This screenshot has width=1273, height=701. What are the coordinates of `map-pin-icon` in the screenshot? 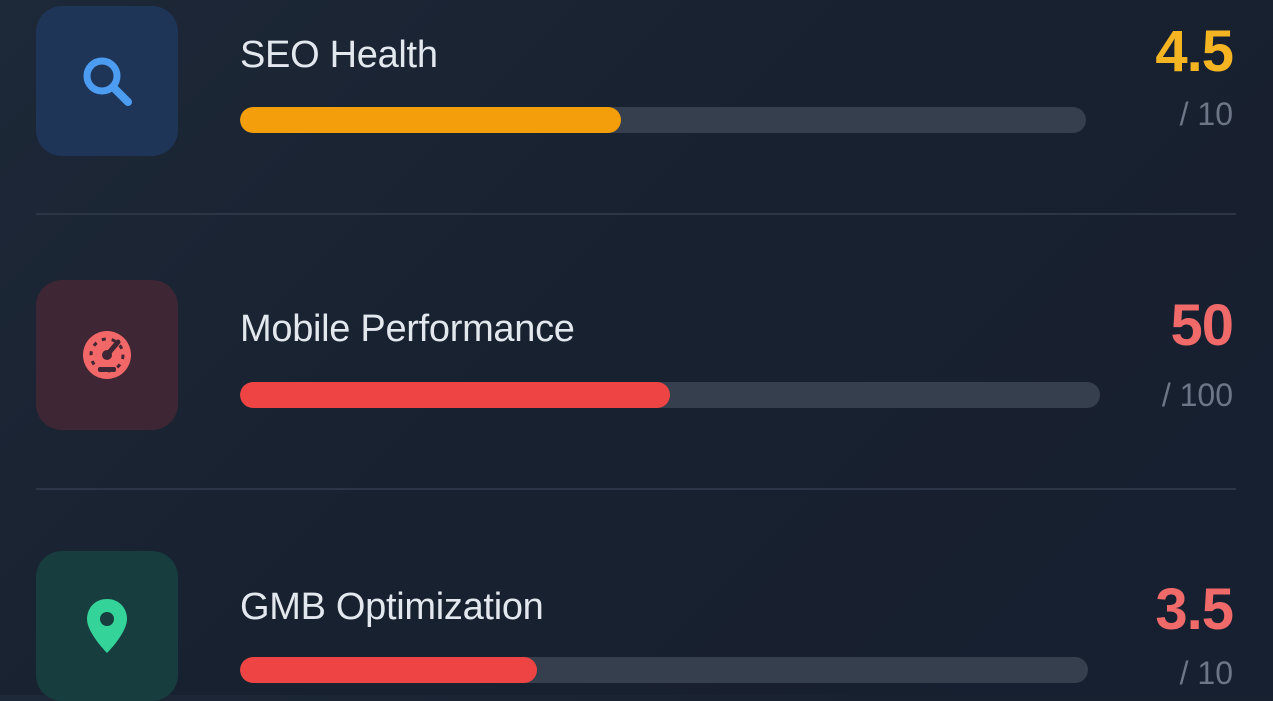 It's located at (107, 626).